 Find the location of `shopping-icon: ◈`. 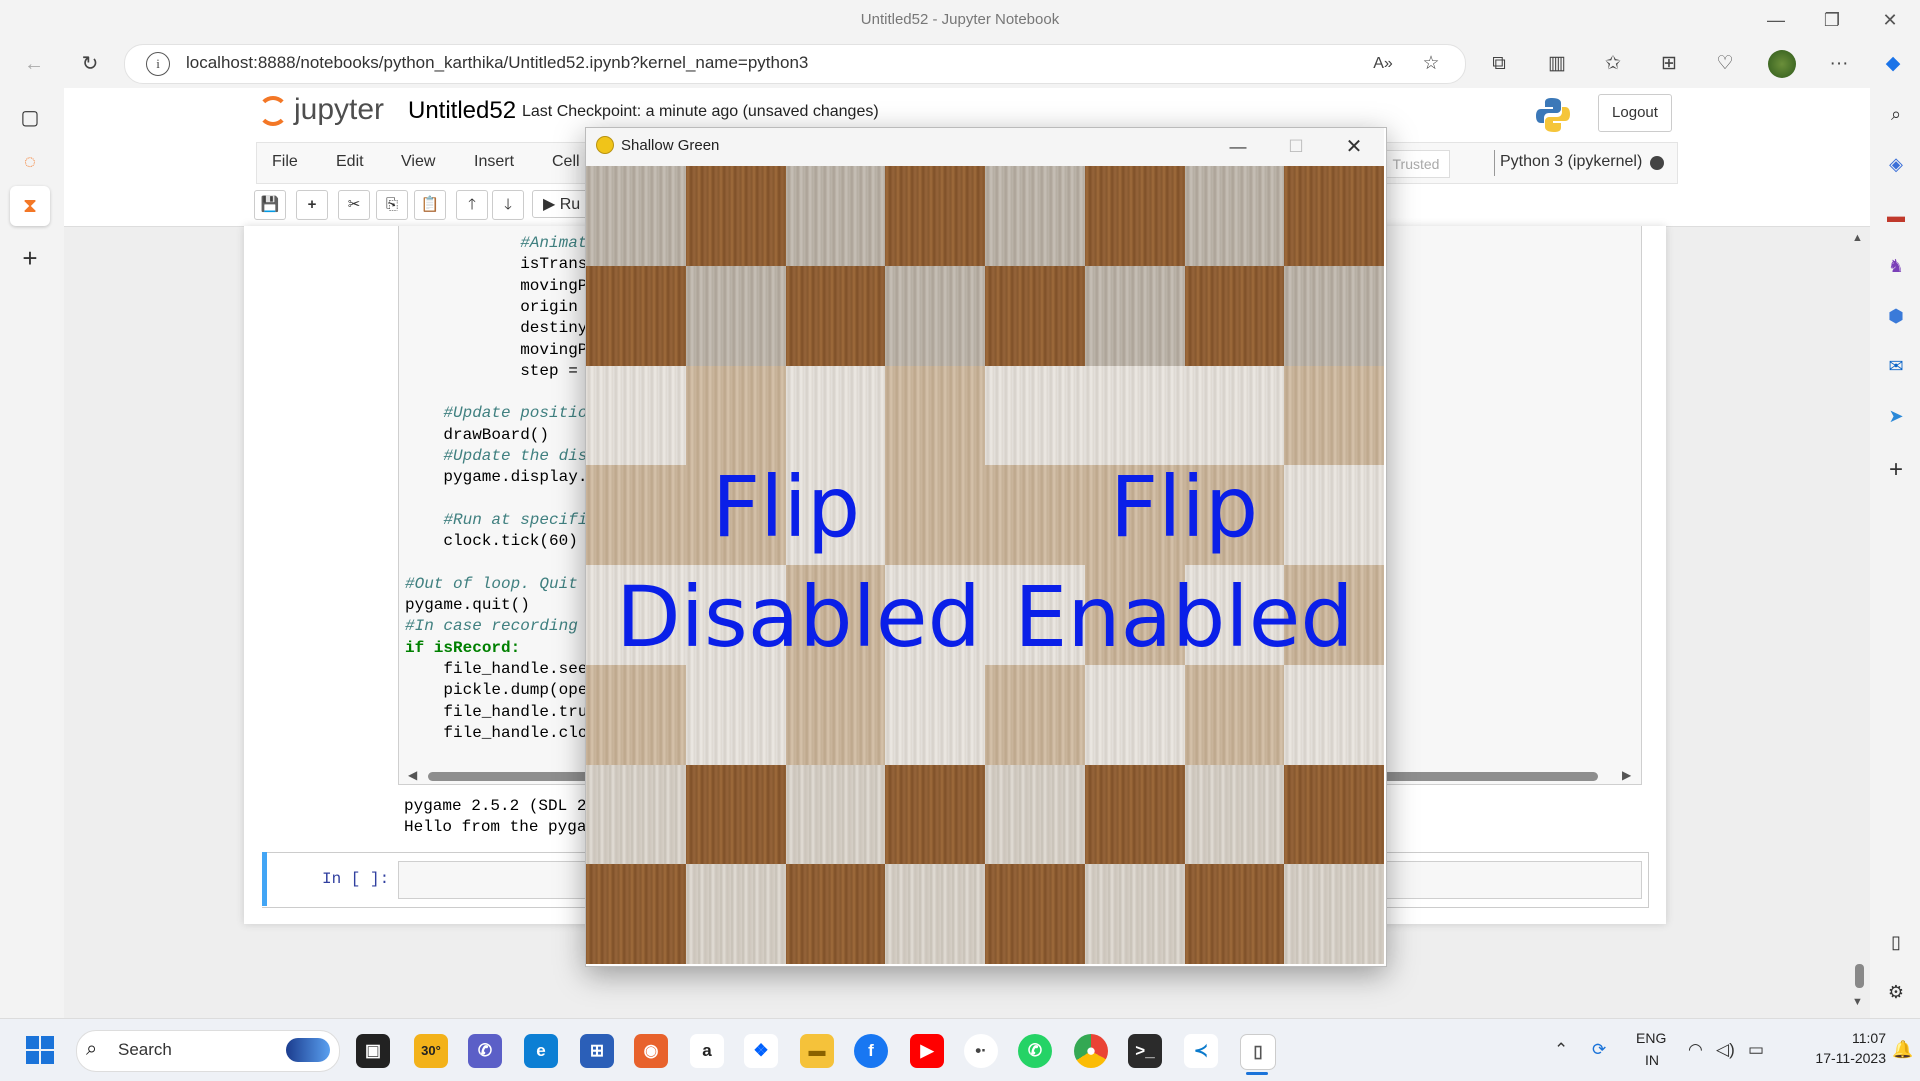

shopping-icon: ◈ is located at coordinates (1896, 164).